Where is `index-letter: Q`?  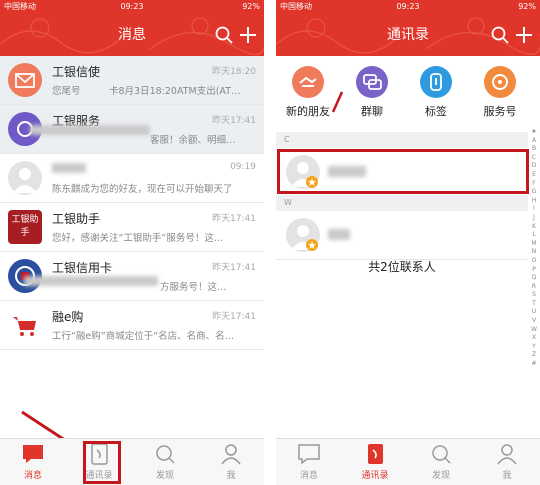
index-letter: Q is located at coordinates (534, 278).